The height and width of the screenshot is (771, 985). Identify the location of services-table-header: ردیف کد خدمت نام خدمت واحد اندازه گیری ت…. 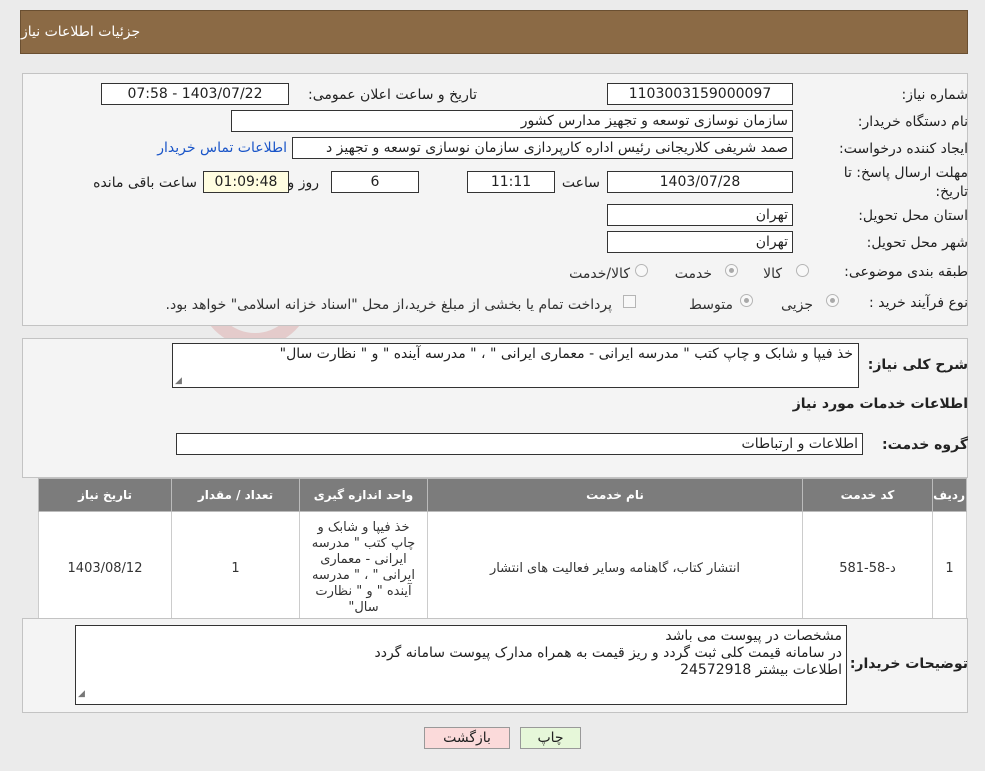
(502, 495).